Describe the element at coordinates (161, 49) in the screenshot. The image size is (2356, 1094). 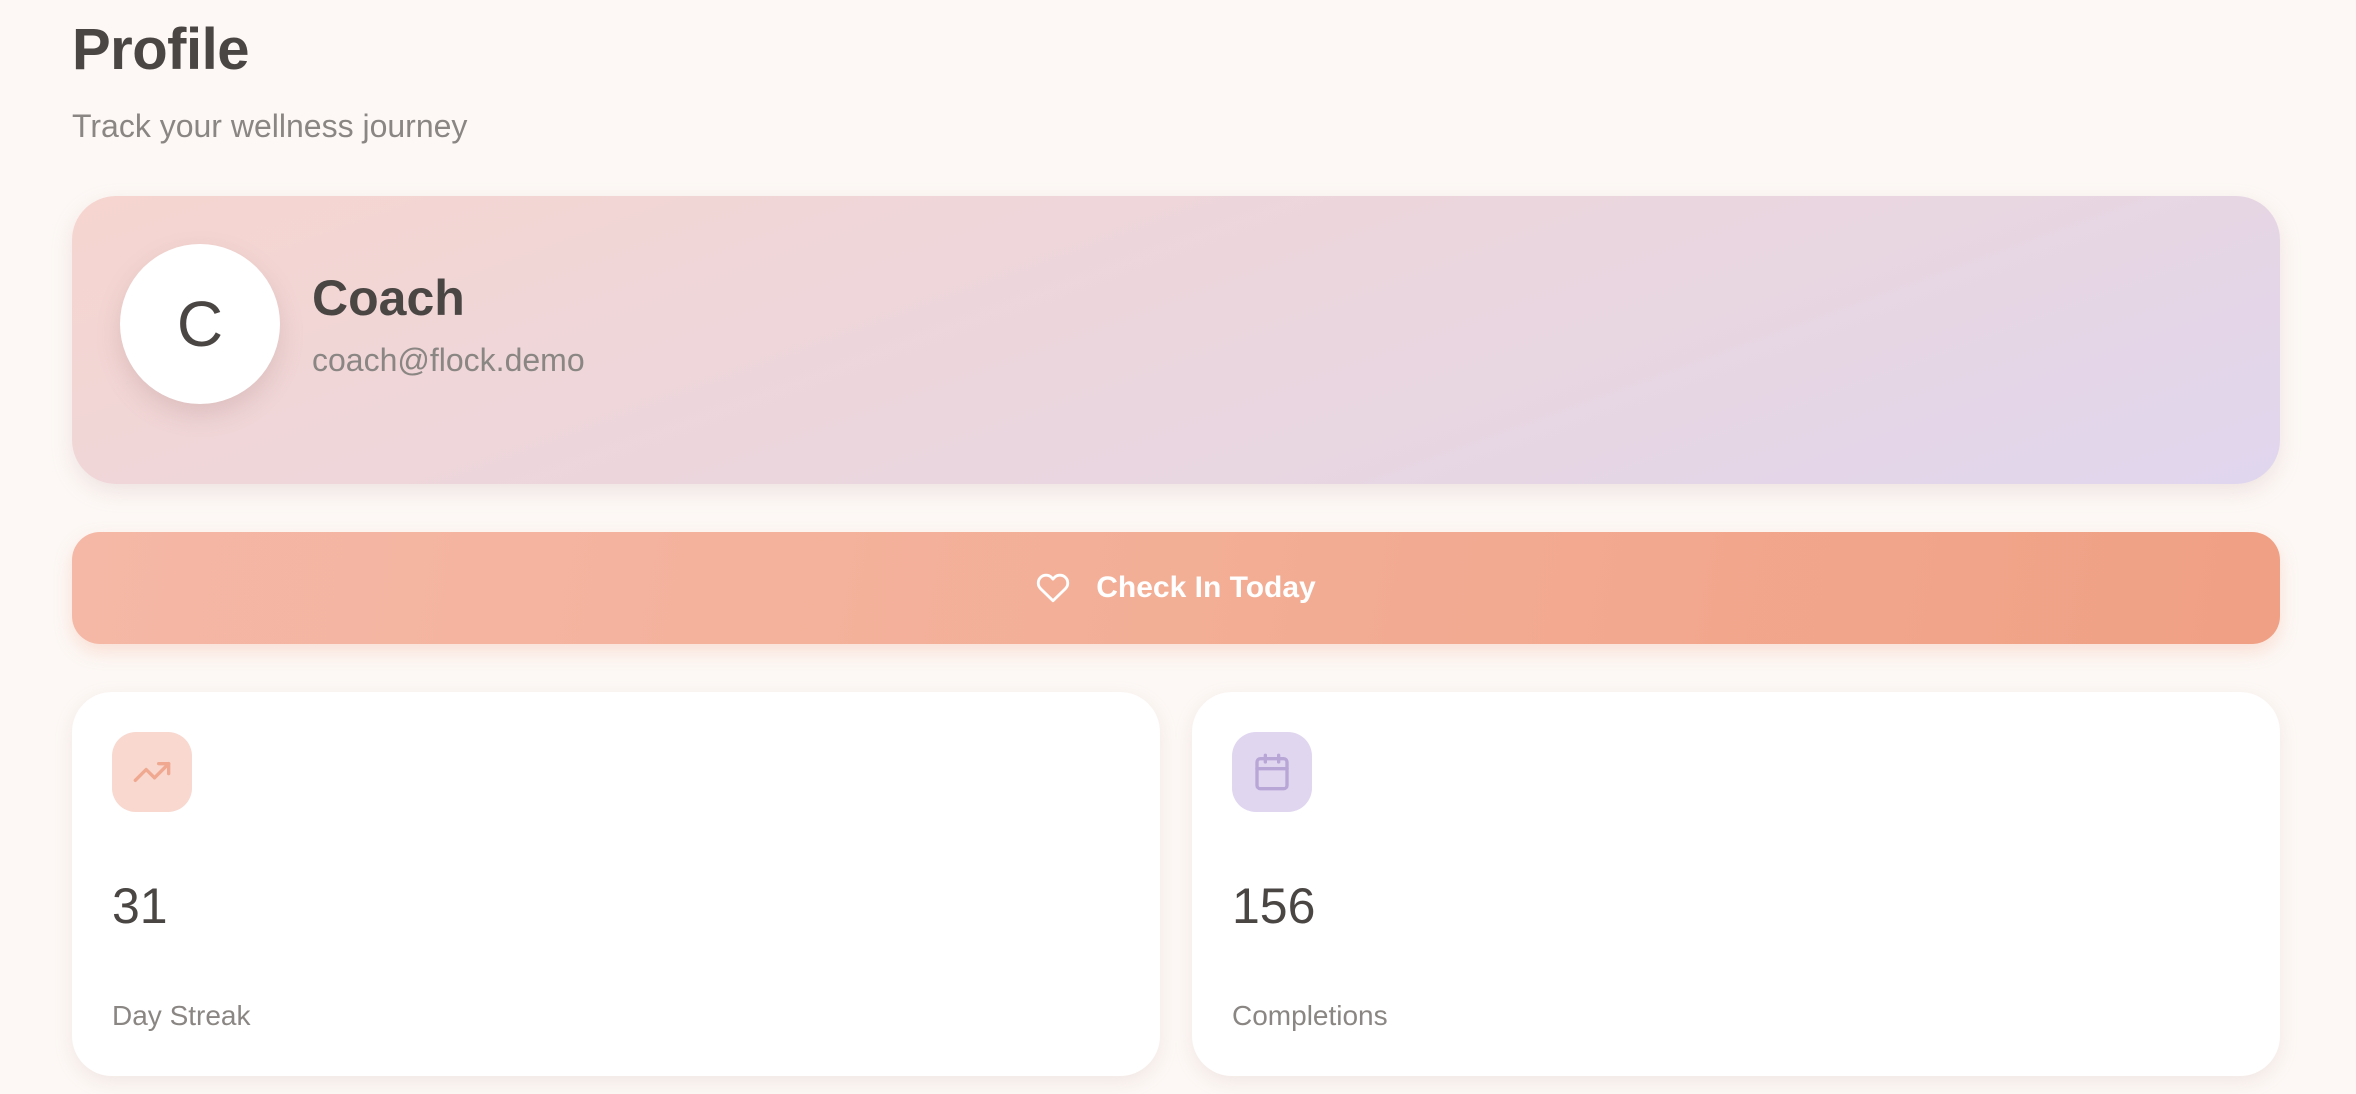
I see `page-title: Profile` at that location.